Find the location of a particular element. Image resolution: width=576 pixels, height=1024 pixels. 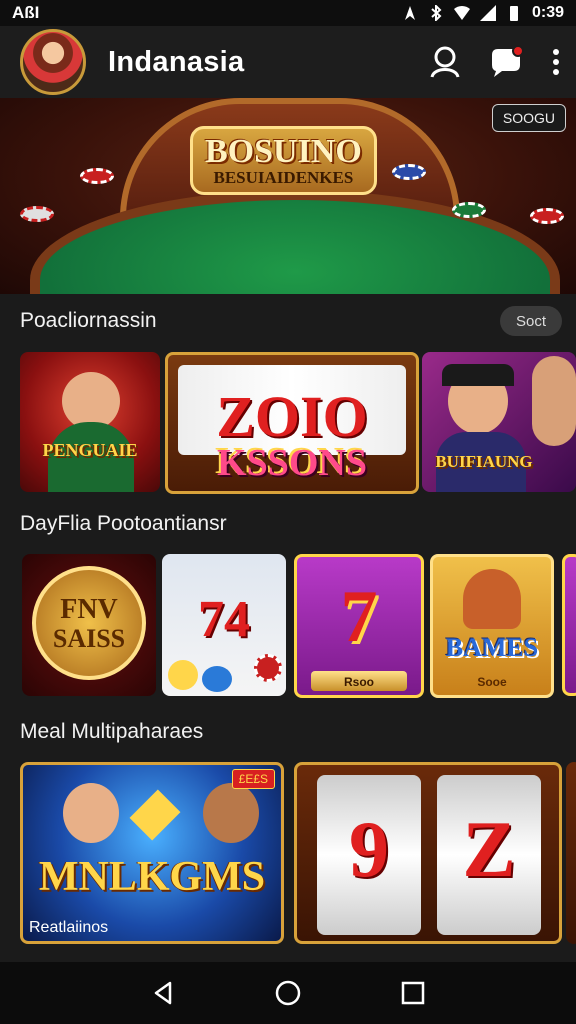

game-tile: BAMES Sooe is located at coordinates (492, 626).